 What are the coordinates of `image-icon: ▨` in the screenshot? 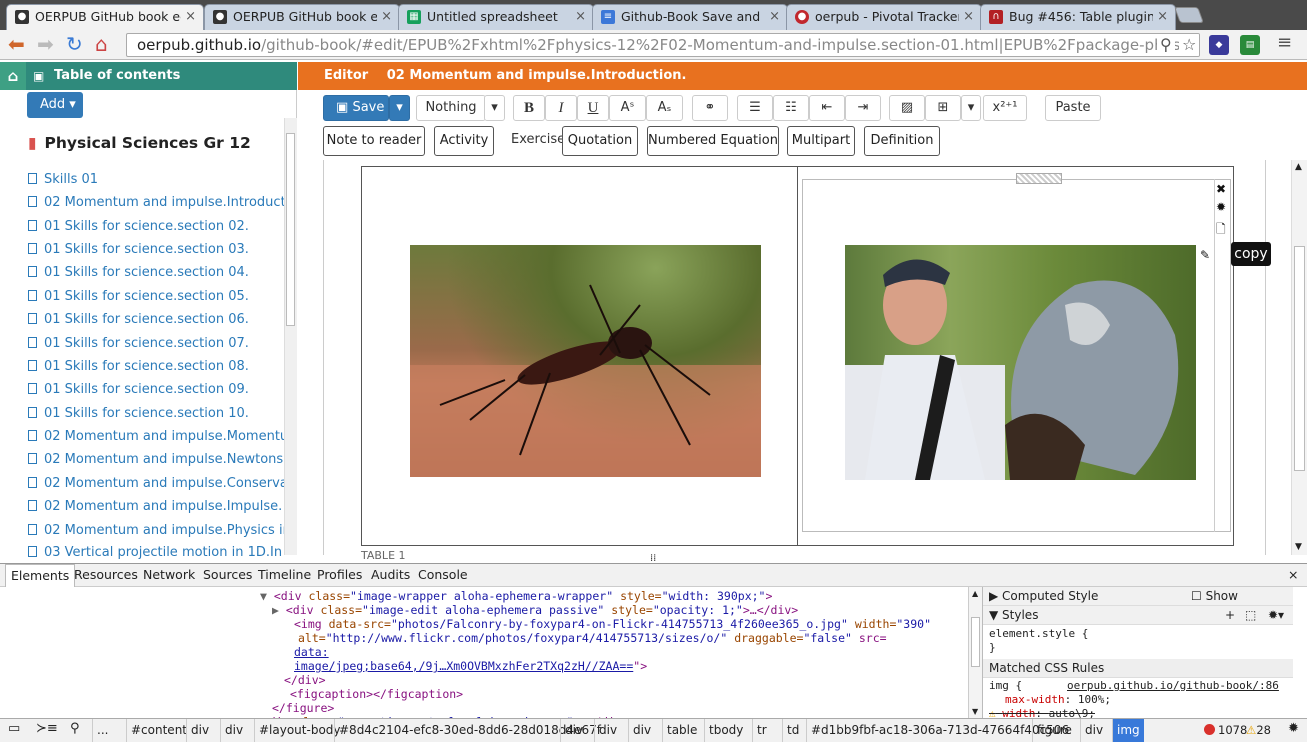 It's located at (907, 108).